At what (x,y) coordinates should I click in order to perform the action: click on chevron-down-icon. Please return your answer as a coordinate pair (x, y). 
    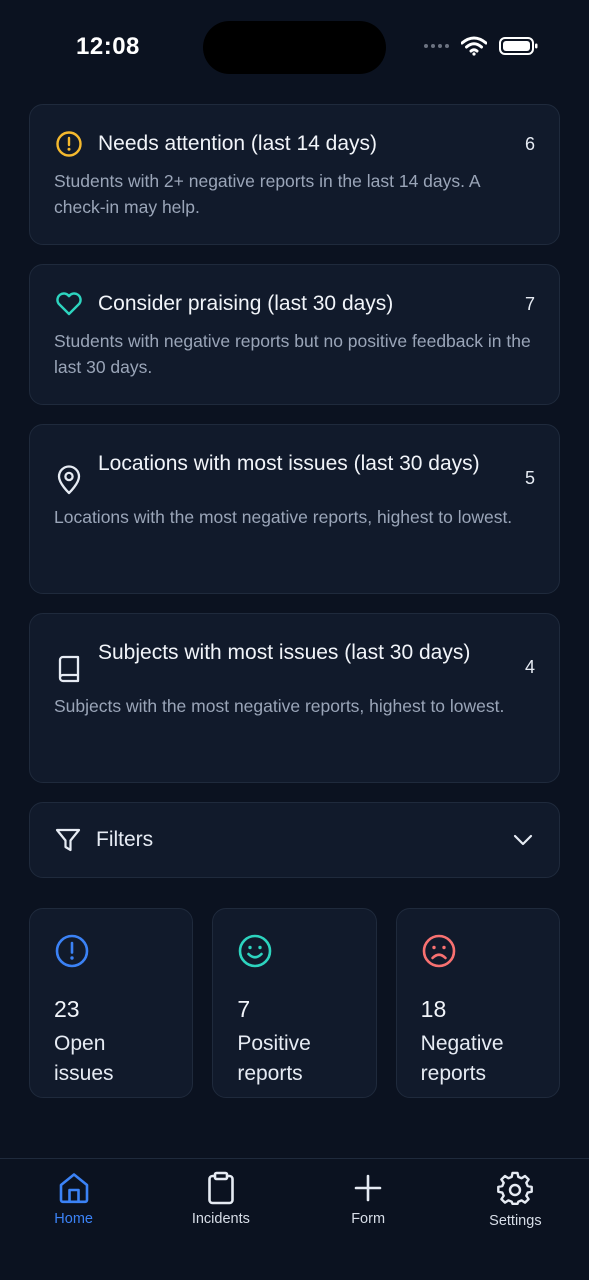
    Looking at the image, I should click on (523, 840).